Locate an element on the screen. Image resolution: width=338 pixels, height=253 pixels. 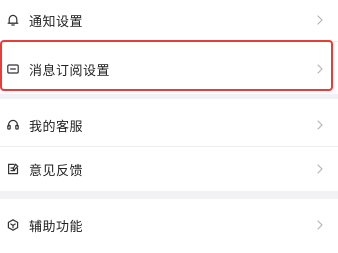
feedback-label: 意见反馈 is located at coordinates (56, 171).